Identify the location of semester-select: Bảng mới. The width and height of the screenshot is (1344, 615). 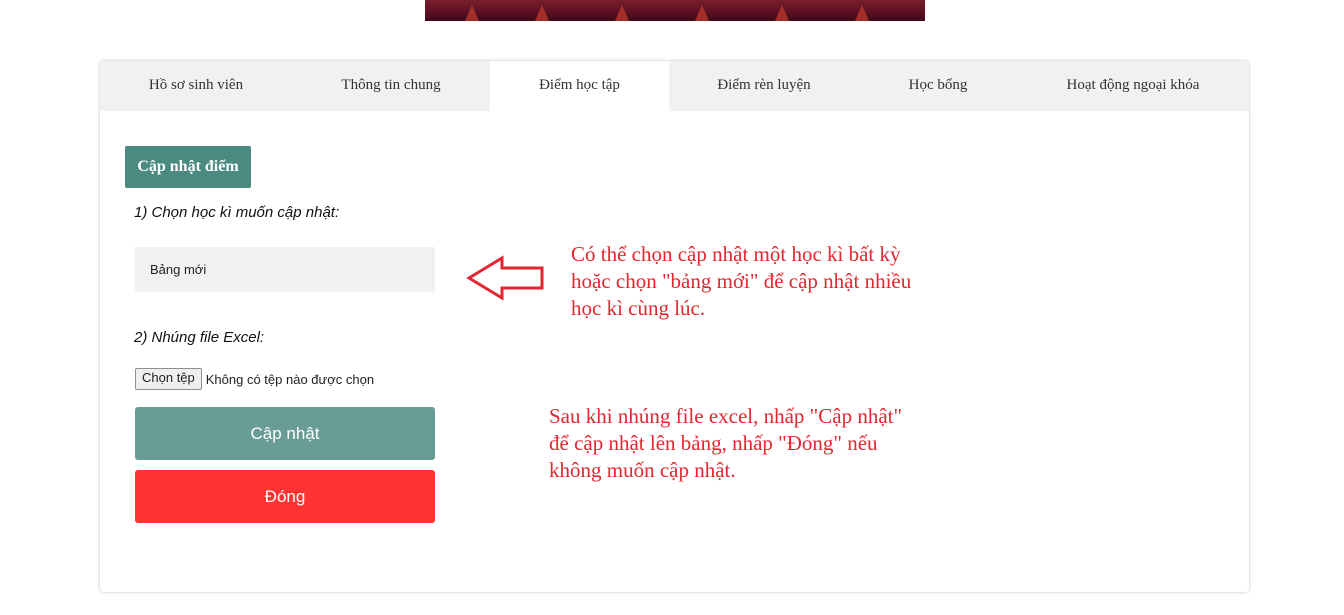
(285, 269).